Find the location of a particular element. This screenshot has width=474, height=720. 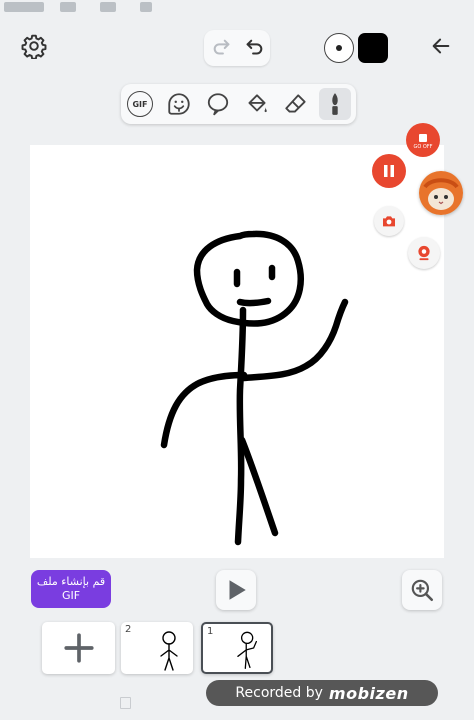

create-gif-label-line2: GIF is located at coordinates (71, 595).